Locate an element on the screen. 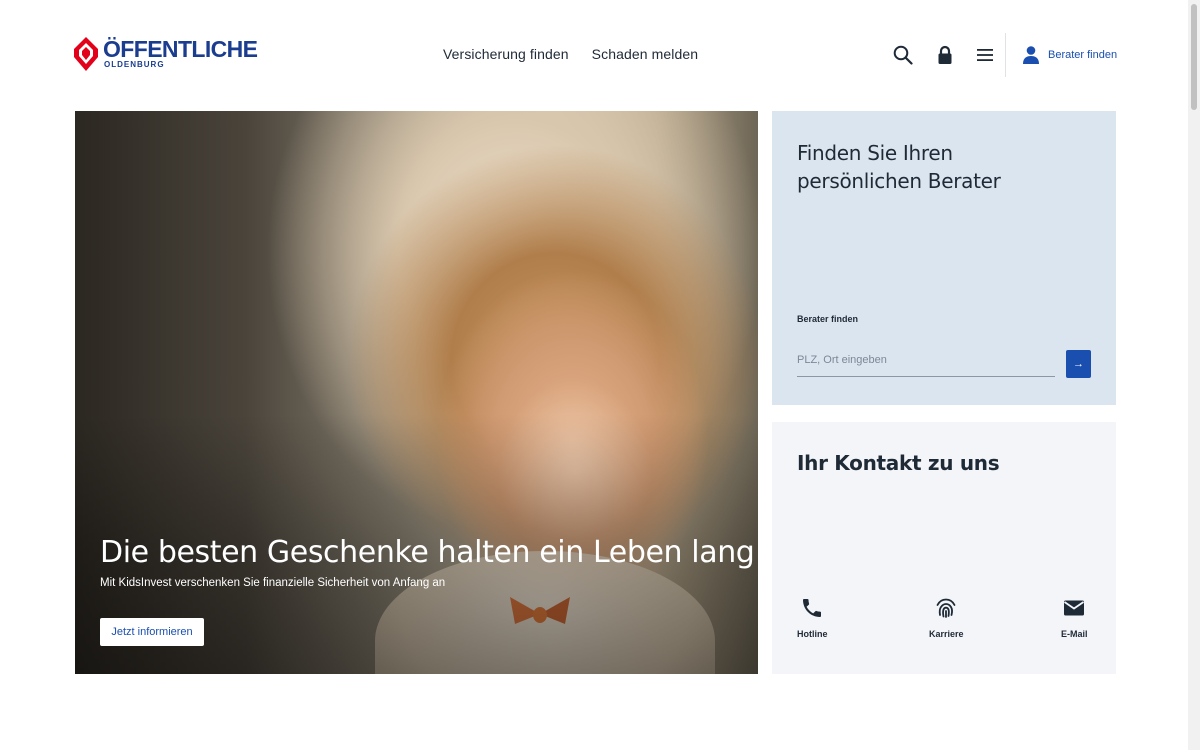 The image size is (1200, 750). kontakt-hotline: Hotline is located at coordinates (812, 617).